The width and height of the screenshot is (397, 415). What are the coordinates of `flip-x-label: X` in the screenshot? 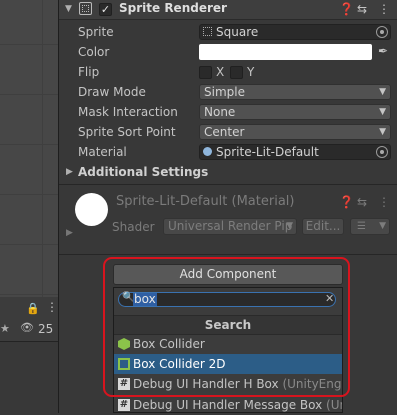 It's located at (220, 72).